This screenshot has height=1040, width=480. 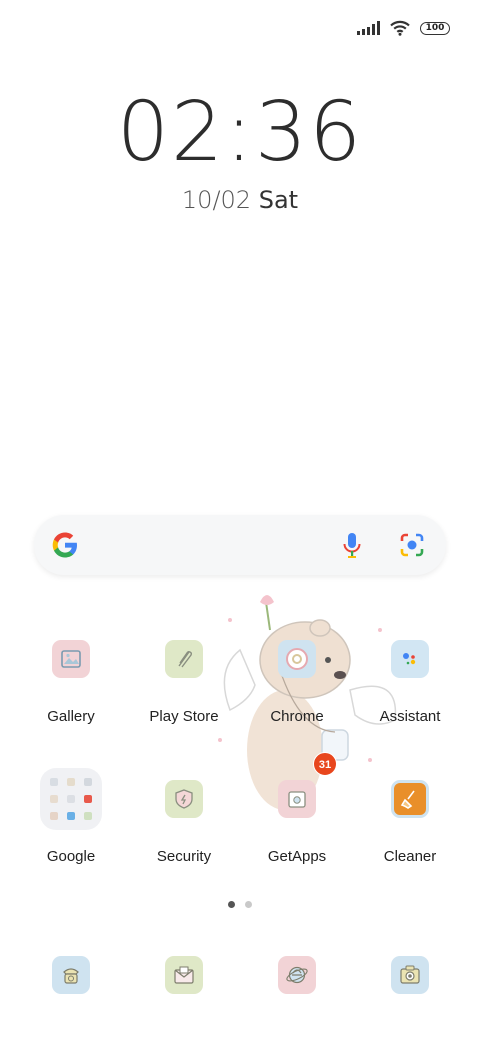 What do you see at coordinates (184, 659) in the screenshot?
I see `play-store-icon` at bounding box center [184, 659].